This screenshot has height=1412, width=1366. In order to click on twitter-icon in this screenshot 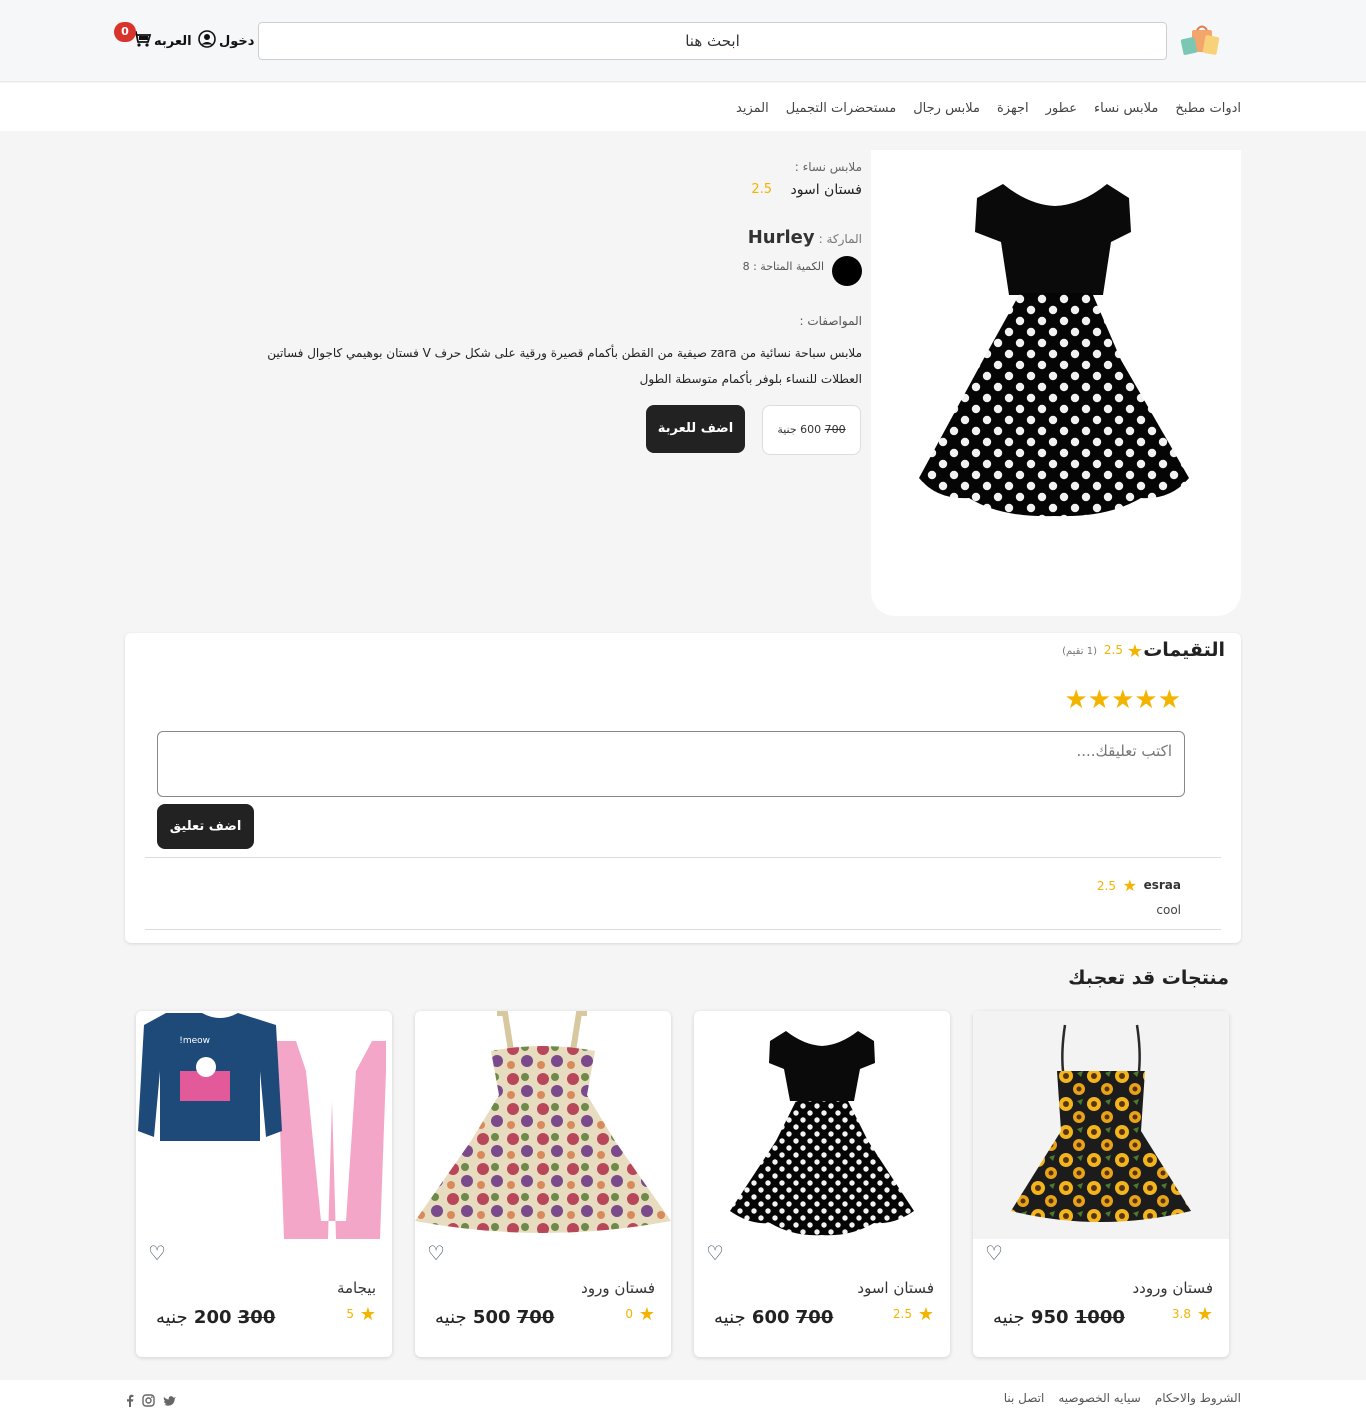, I will do `click(170, 1401)`.